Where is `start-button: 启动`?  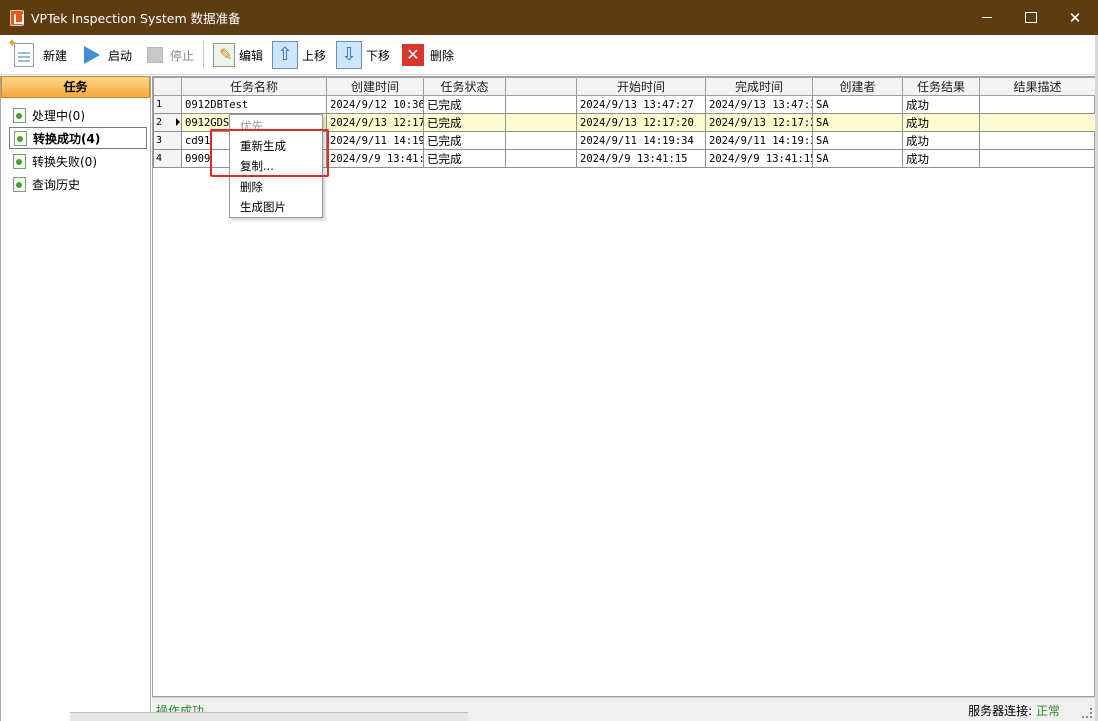 start-button: 启动 is located at coordinates (106, 55).